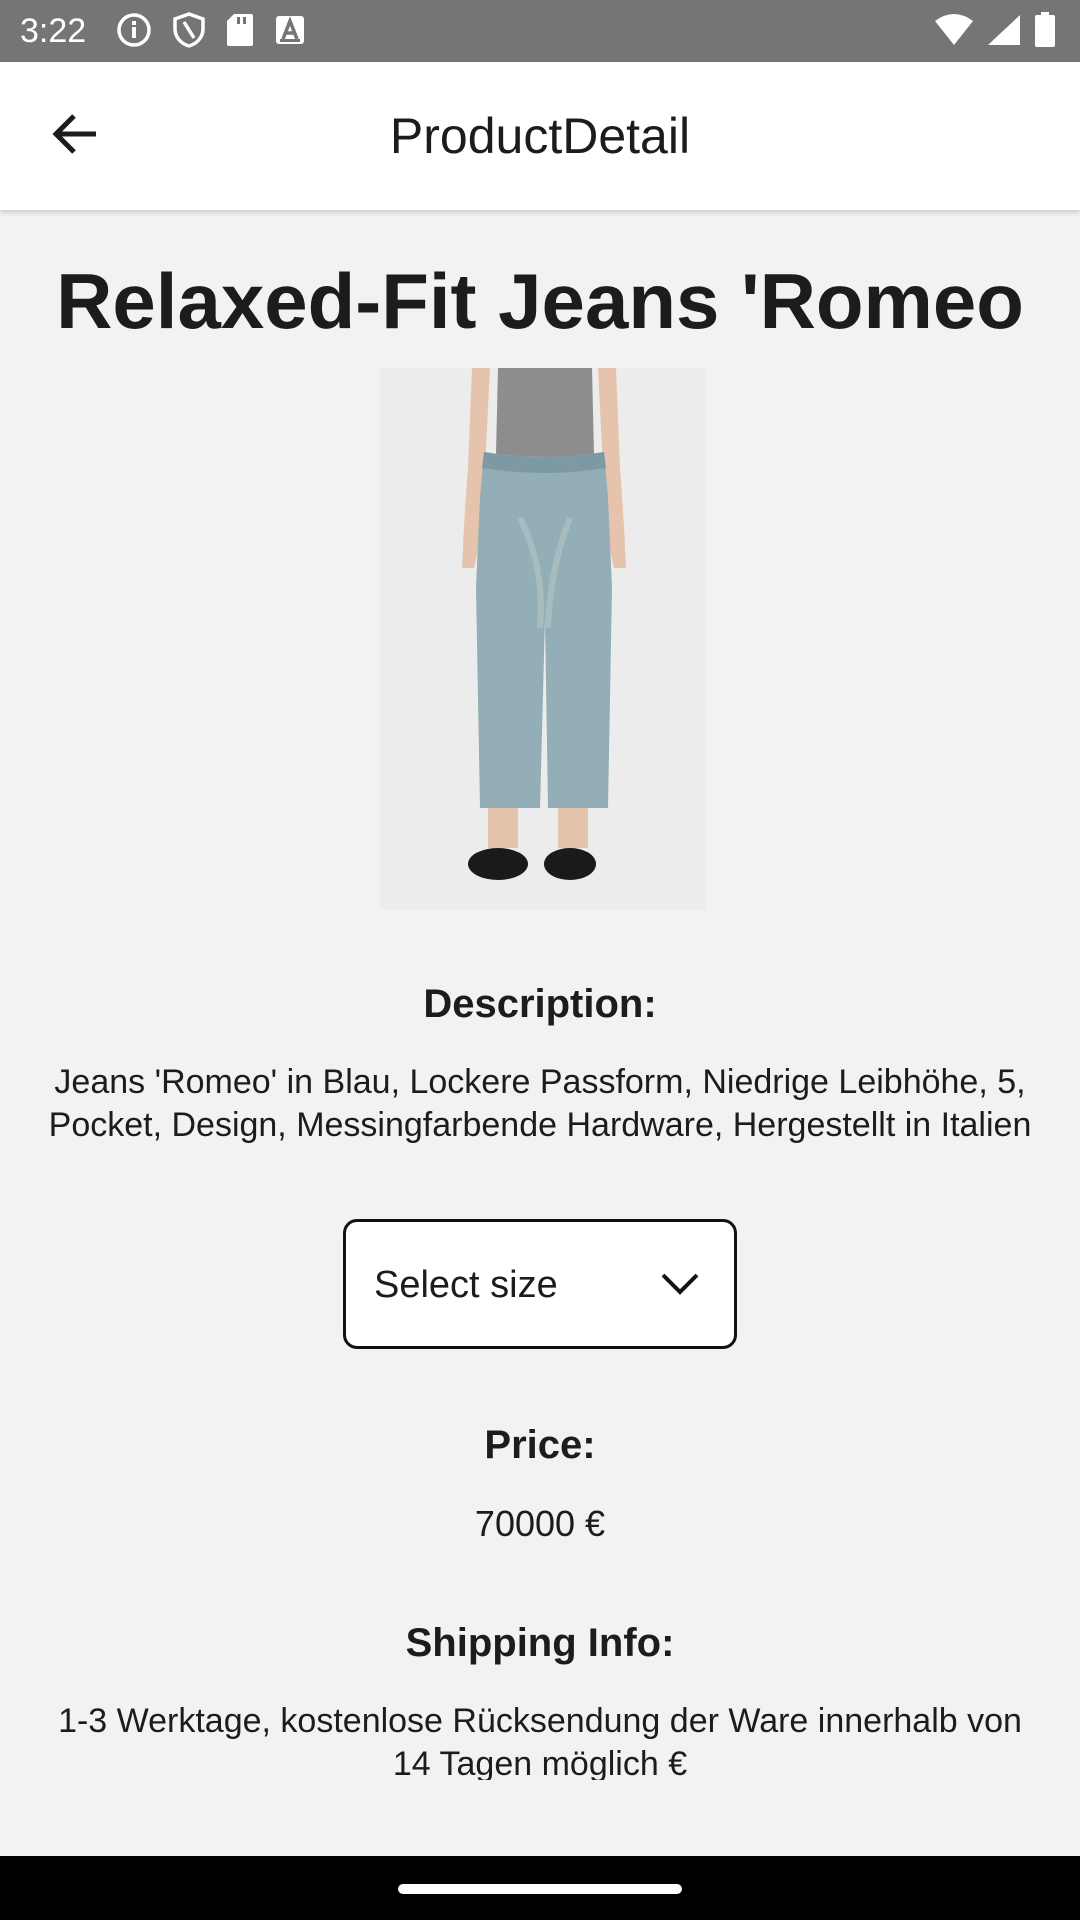 The width and height of the screenshot is (1080, 1920). Describe the element at coordinates (954, 30) in the screenshot. I see `wifi-icon` at that location.